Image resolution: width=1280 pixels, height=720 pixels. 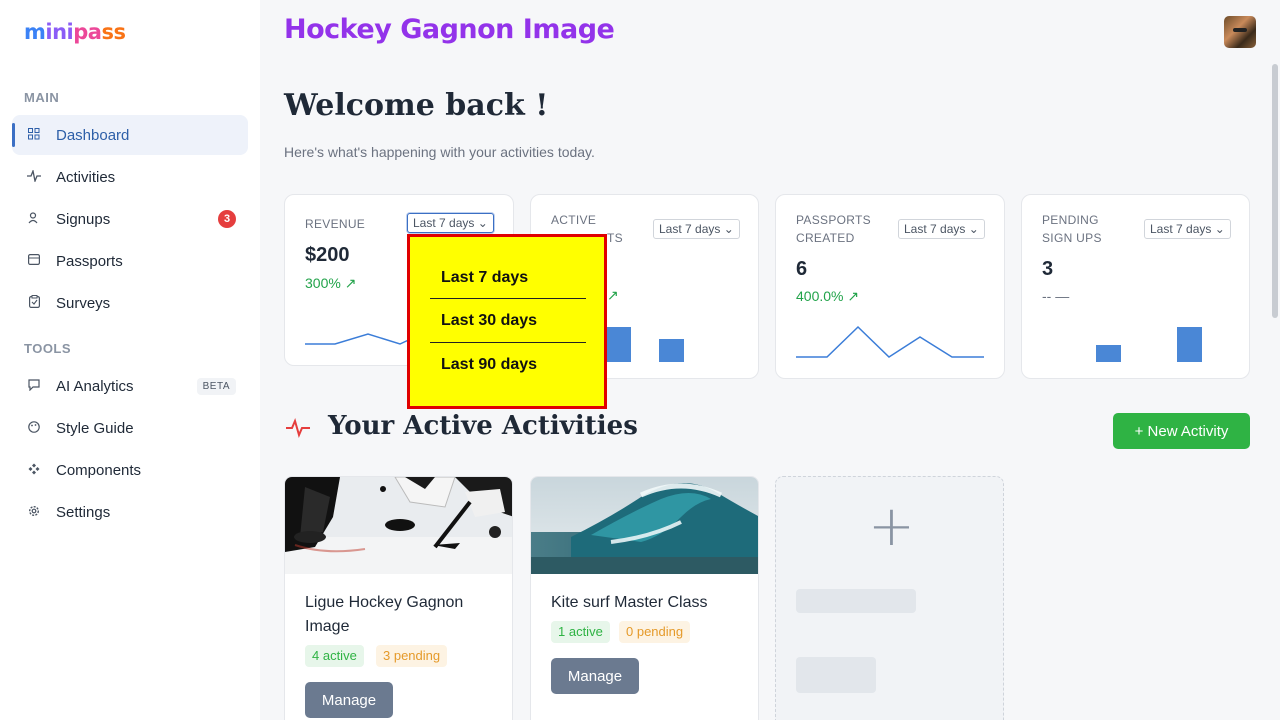 I want to click on sidebar-item-label: Activities, so click(x=86, y=177).